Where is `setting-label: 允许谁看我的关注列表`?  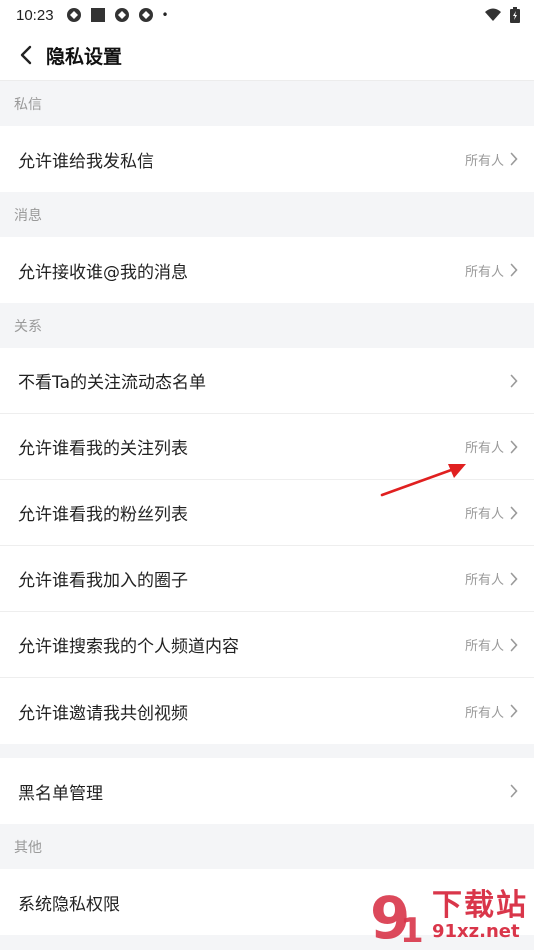
setting-label: 允许谁看我的关注列表 is located at coordinates (103, 449).